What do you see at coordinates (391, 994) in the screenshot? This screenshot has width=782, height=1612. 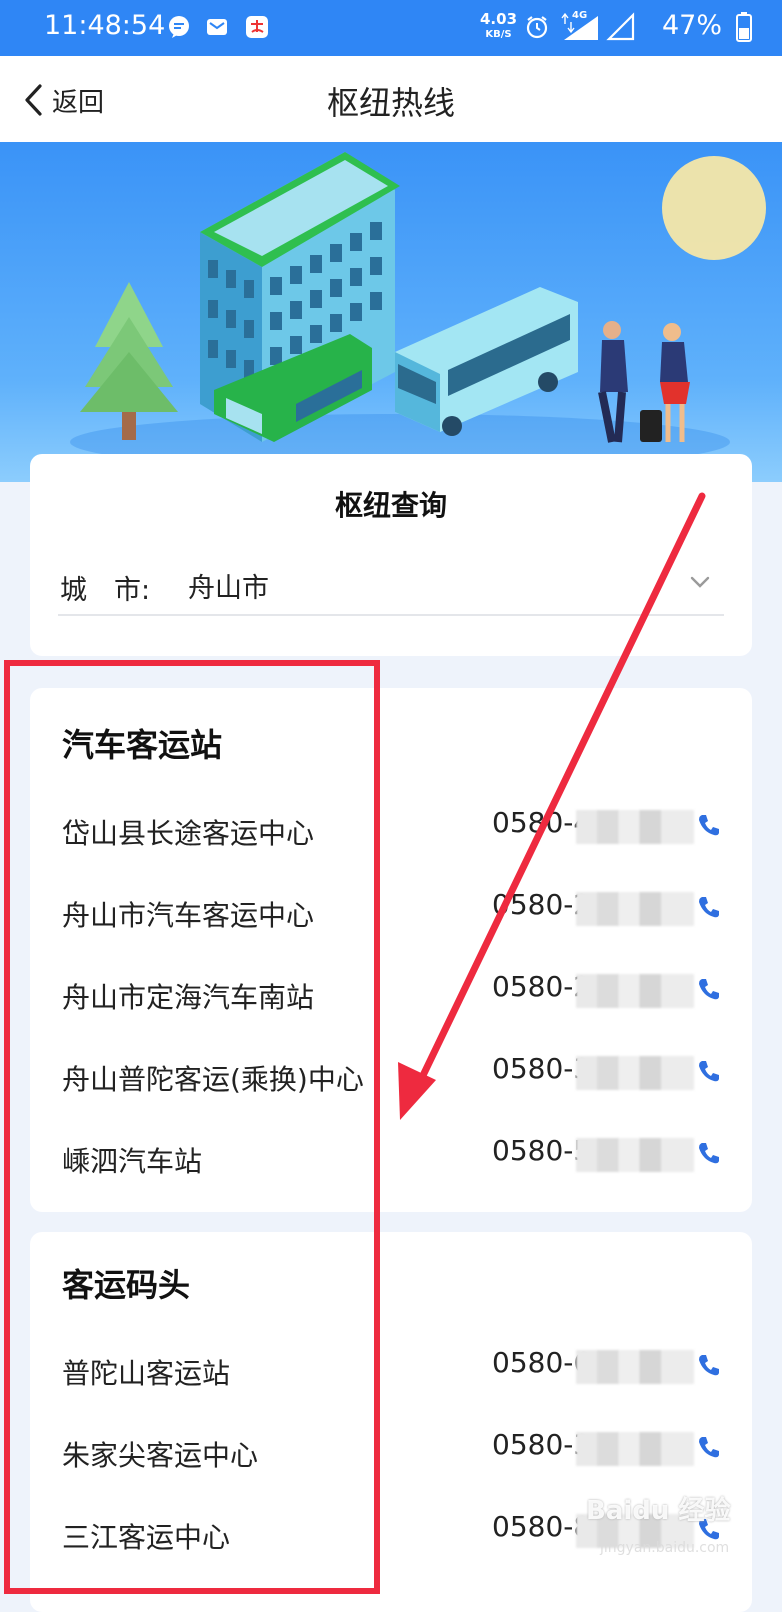 I see `list-item: 舟山市定海汽车南站 0580-2` at bounding box center [391, 994].